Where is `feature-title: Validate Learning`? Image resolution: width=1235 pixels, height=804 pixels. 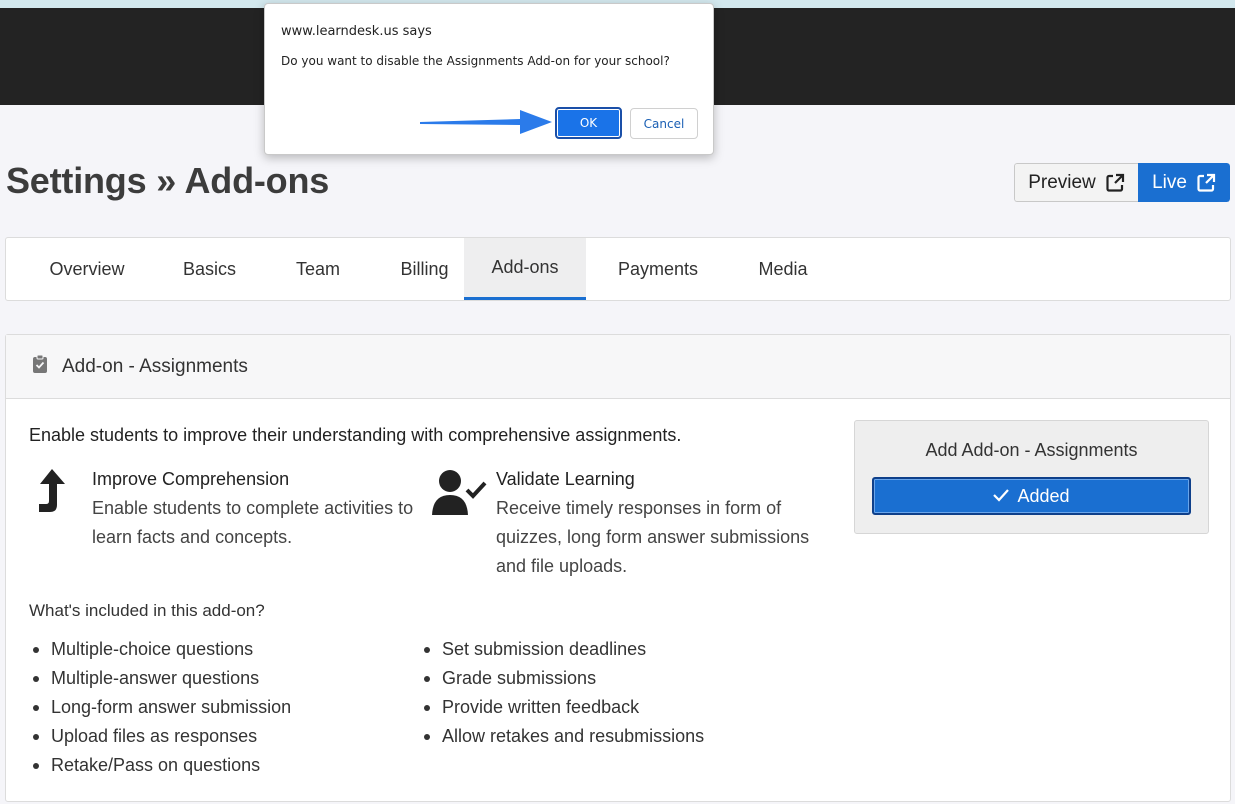 feature-title: Validate Learning is located at coordinates (565, 479).